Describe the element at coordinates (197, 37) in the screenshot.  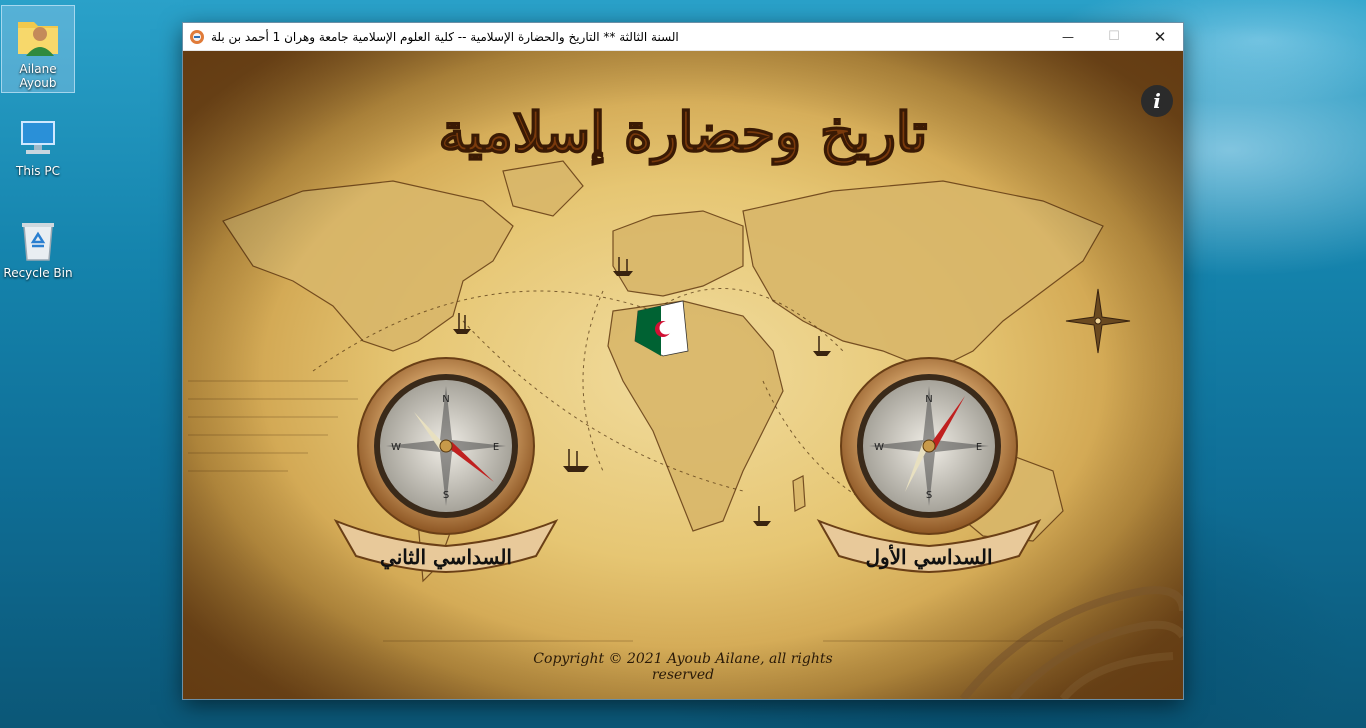
I see `app-globe-icon` at that location.